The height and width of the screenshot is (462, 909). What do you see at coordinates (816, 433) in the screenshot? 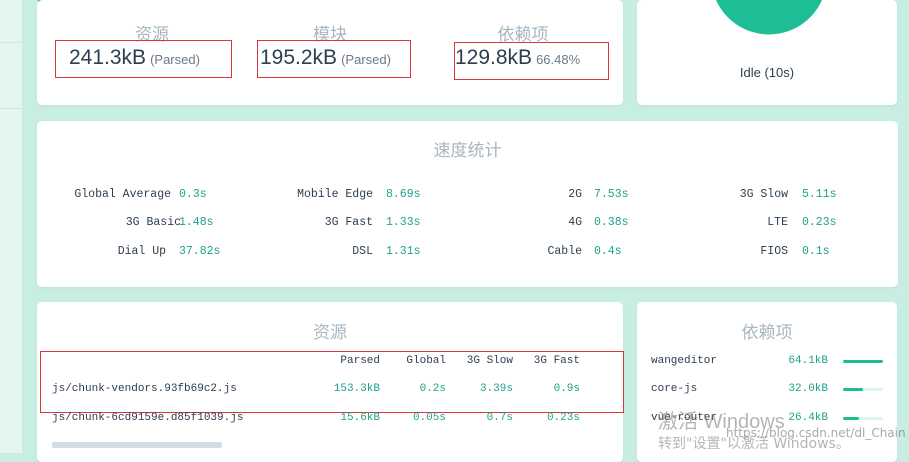
I see `source-url-watermark: https://blog.csdn.net/dl_Chain` at bounding box center [816, 433].